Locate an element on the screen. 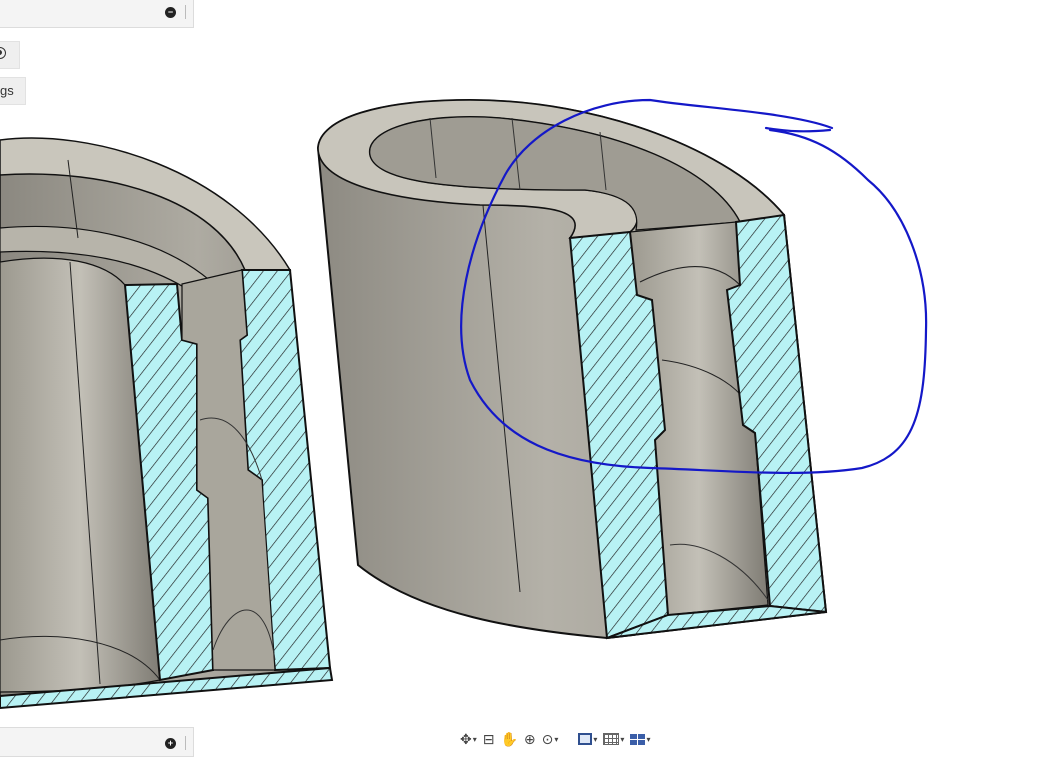 This screenshot has height=757, width=1041. grid-dropdown-icon: ▾ is located at coordinates (622, 739).